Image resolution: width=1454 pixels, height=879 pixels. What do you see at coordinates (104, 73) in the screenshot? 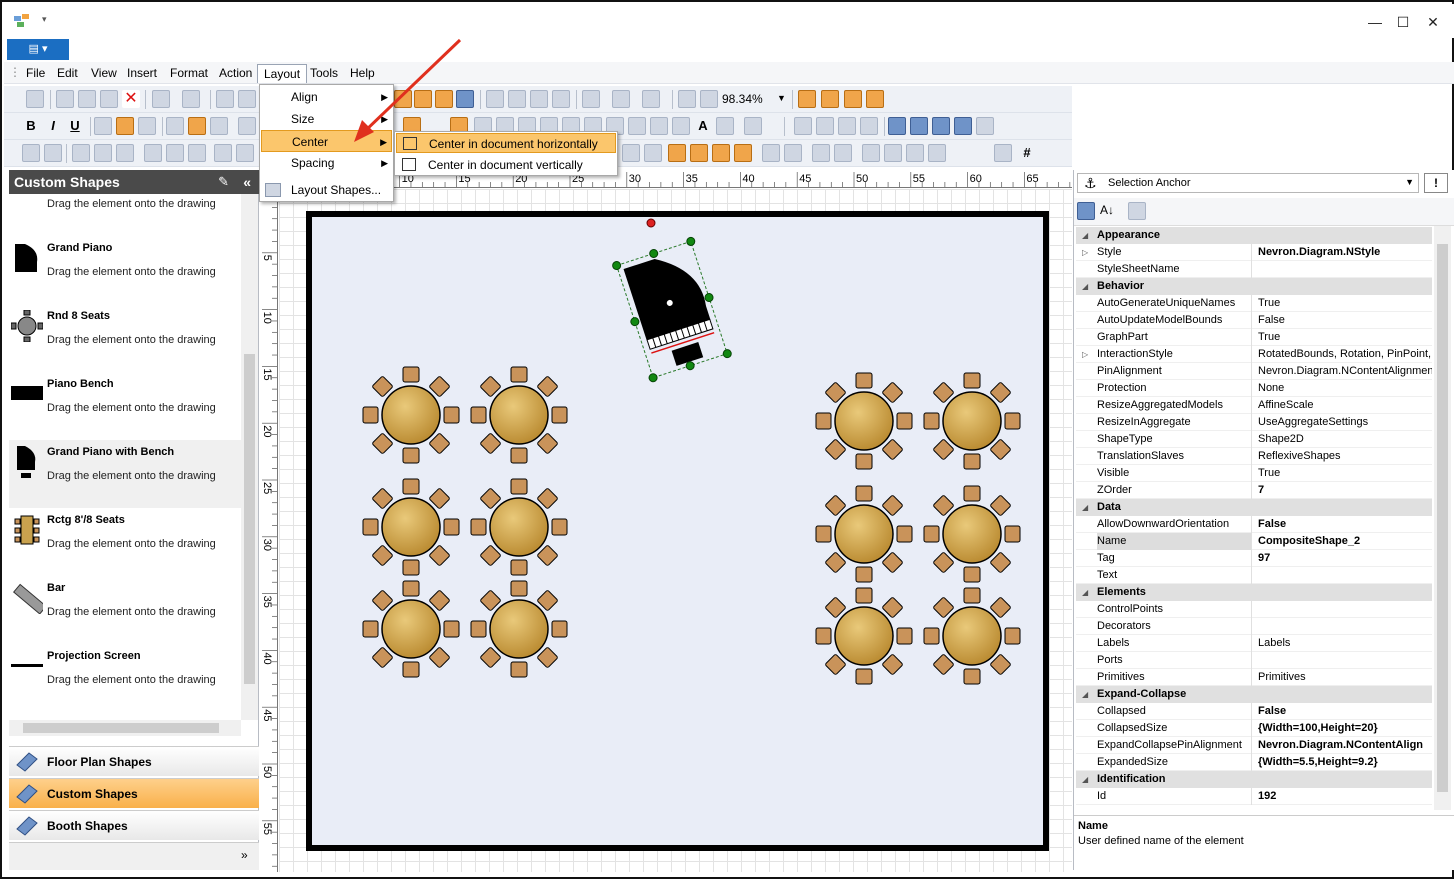
I see `menu-view: View` at bounding box center [104, 73].